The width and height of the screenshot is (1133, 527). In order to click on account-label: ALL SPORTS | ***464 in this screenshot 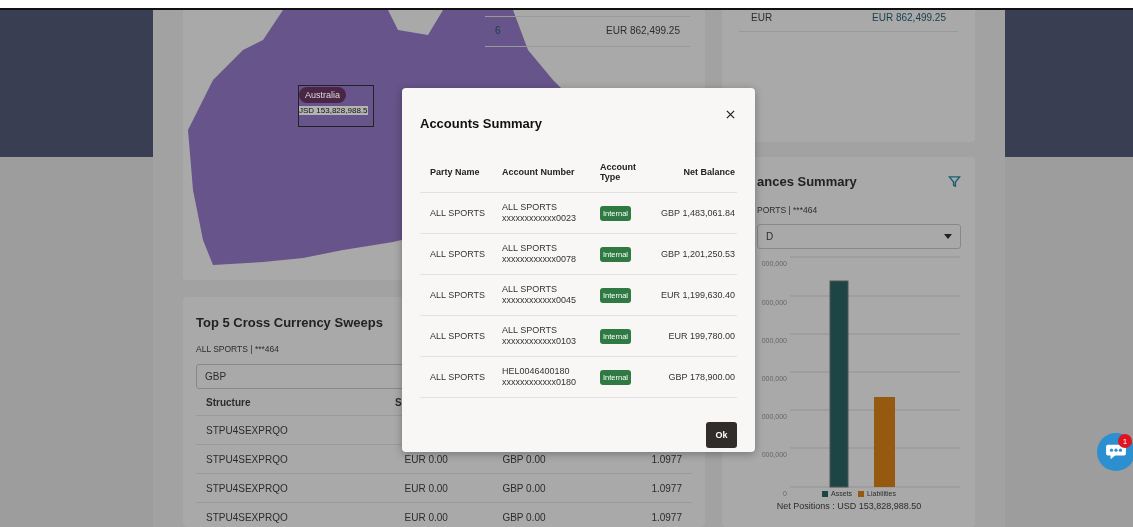, I will do `click(238, 349)`.